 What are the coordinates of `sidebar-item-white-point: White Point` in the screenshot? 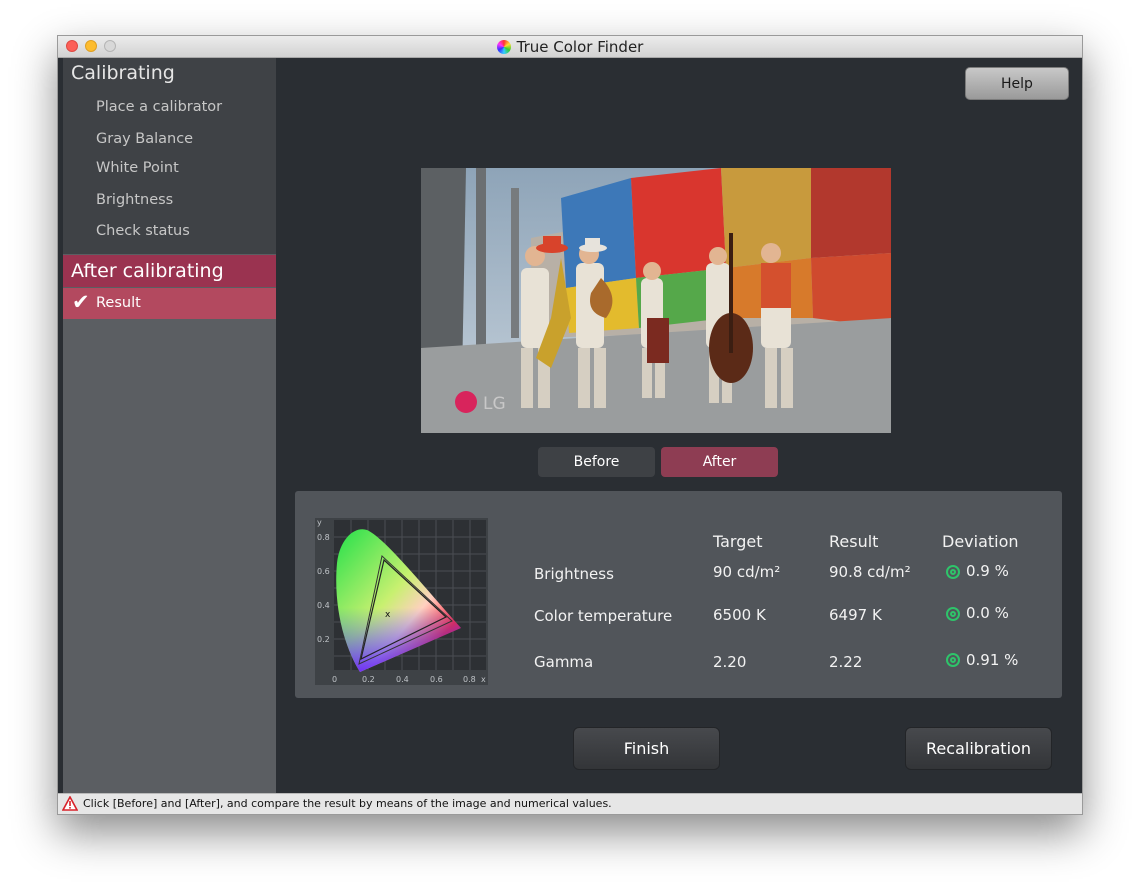 It's located at (137, 168).